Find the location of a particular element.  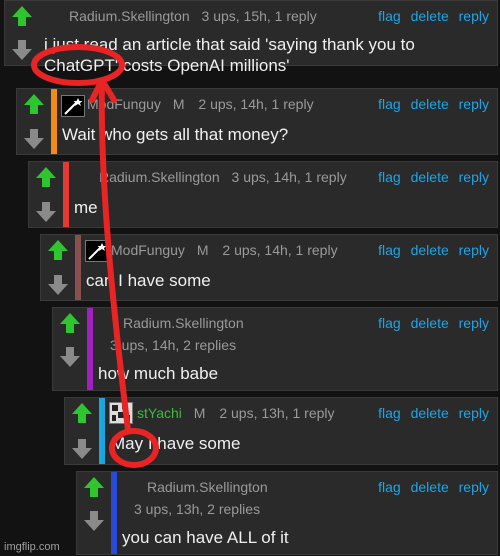

circle-annotation-bottom is located at coordinates (134, 448).